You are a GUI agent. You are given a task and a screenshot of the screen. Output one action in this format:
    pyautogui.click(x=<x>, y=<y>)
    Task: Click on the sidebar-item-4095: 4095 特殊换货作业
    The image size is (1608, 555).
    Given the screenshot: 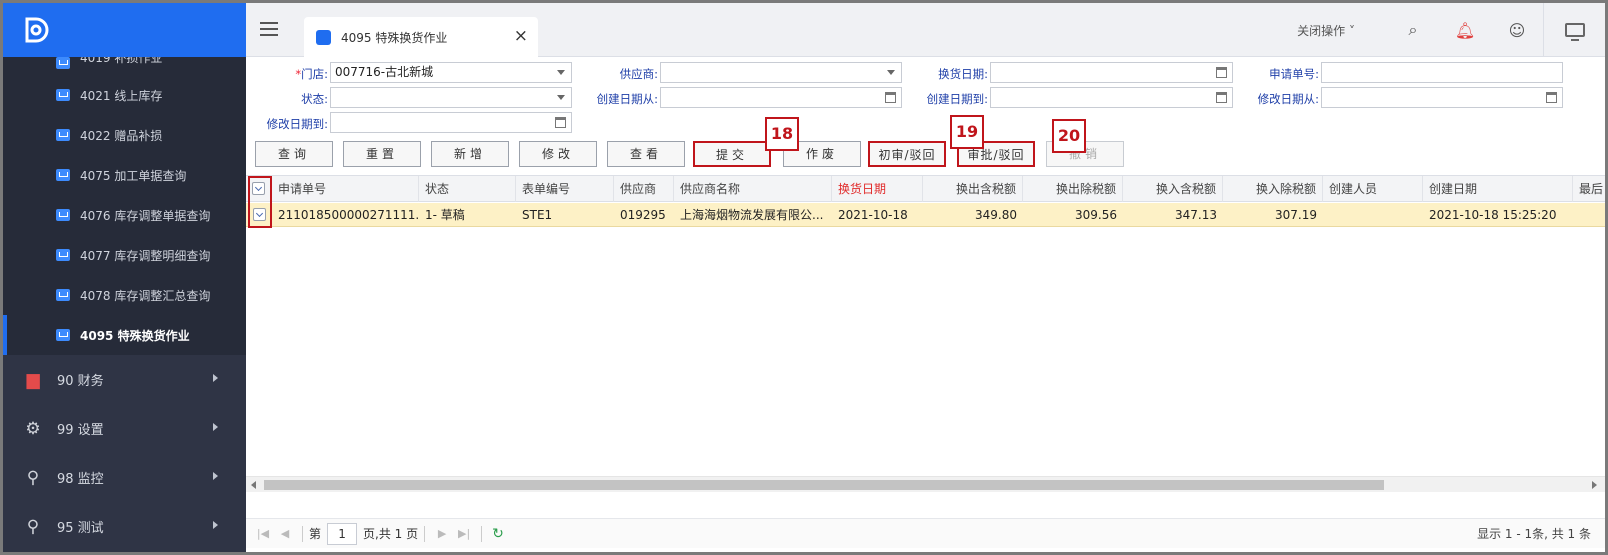 What is the action you would take?
    pyautogui.click(x=124, y=335)
    